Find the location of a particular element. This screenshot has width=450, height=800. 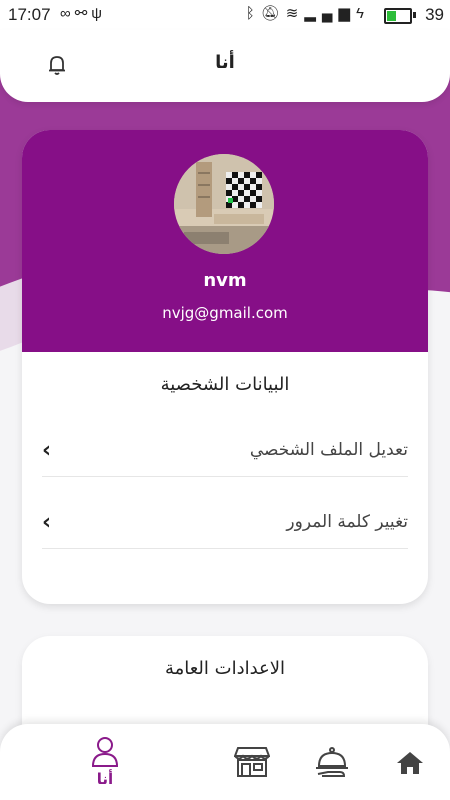

avatar is located at coordinates (224, 204).